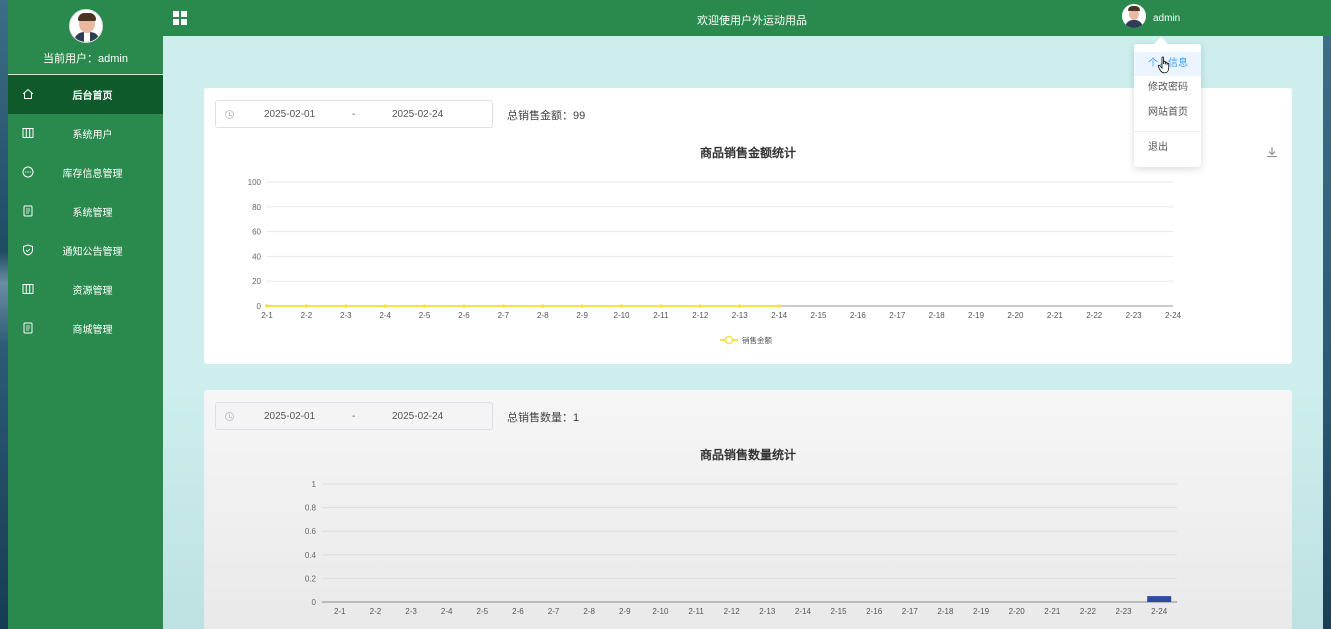 The width and height of the screenshot is (1331, 629). Describe the element at coordinates (425, 315) in the screenshot. I see `x-tick-label: 2-5` at that location.